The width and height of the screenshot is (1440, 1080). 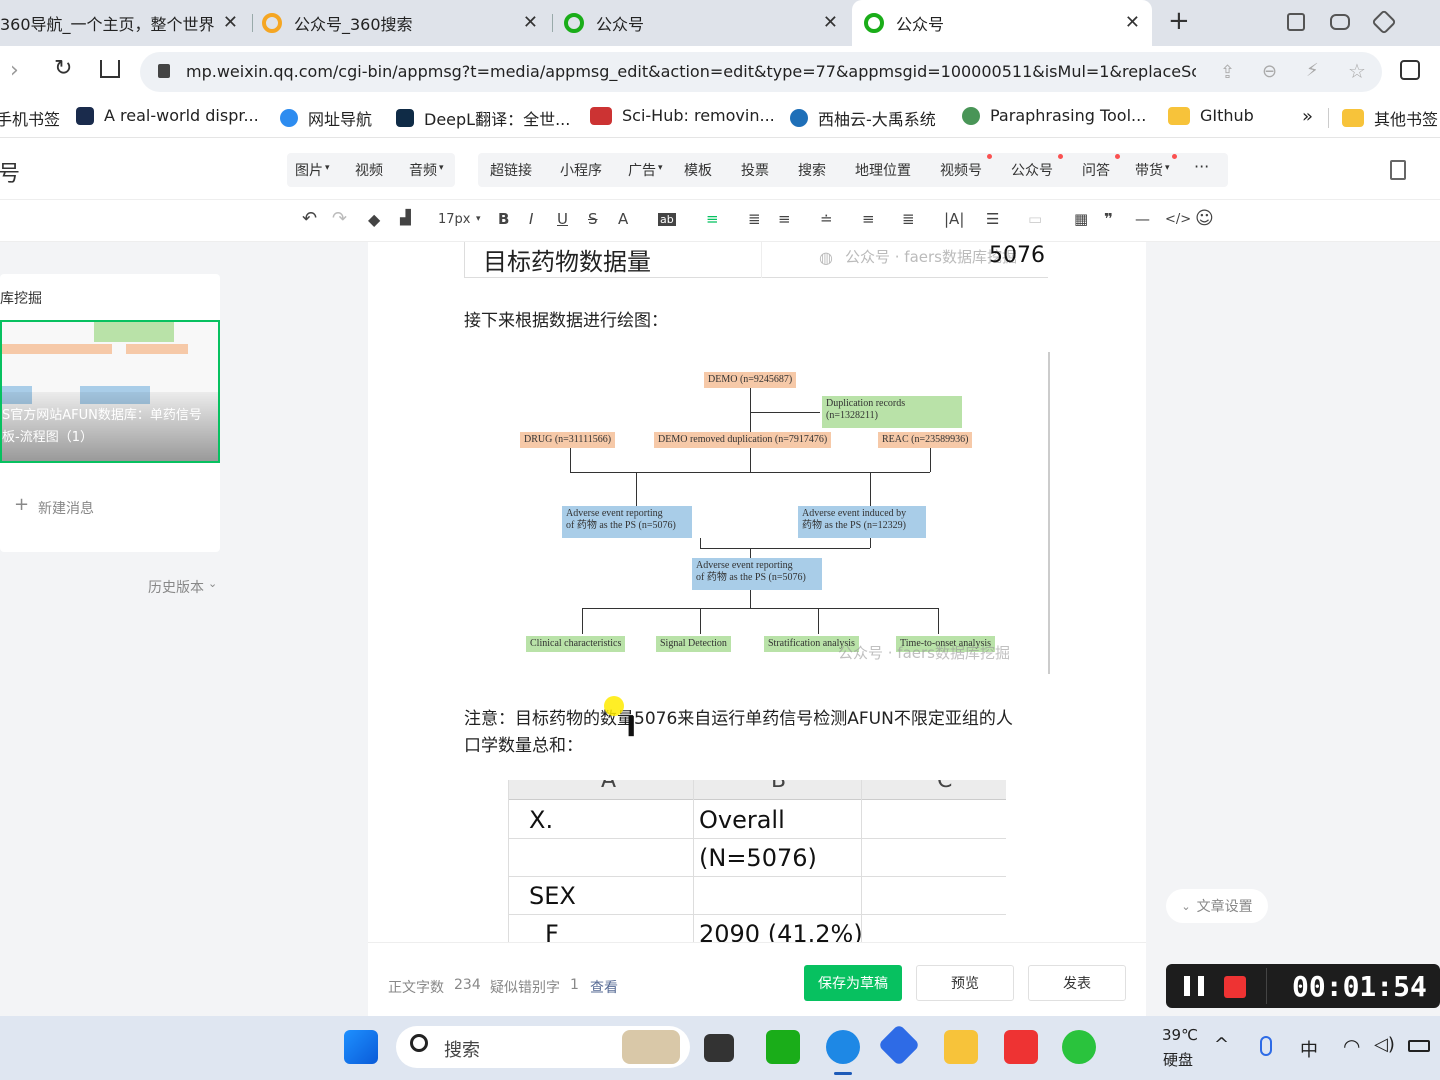 What do you see at coordinates (812, 170) in the screenshot?
I see `tool-search: 搜索` at bounding box center [812, 170].